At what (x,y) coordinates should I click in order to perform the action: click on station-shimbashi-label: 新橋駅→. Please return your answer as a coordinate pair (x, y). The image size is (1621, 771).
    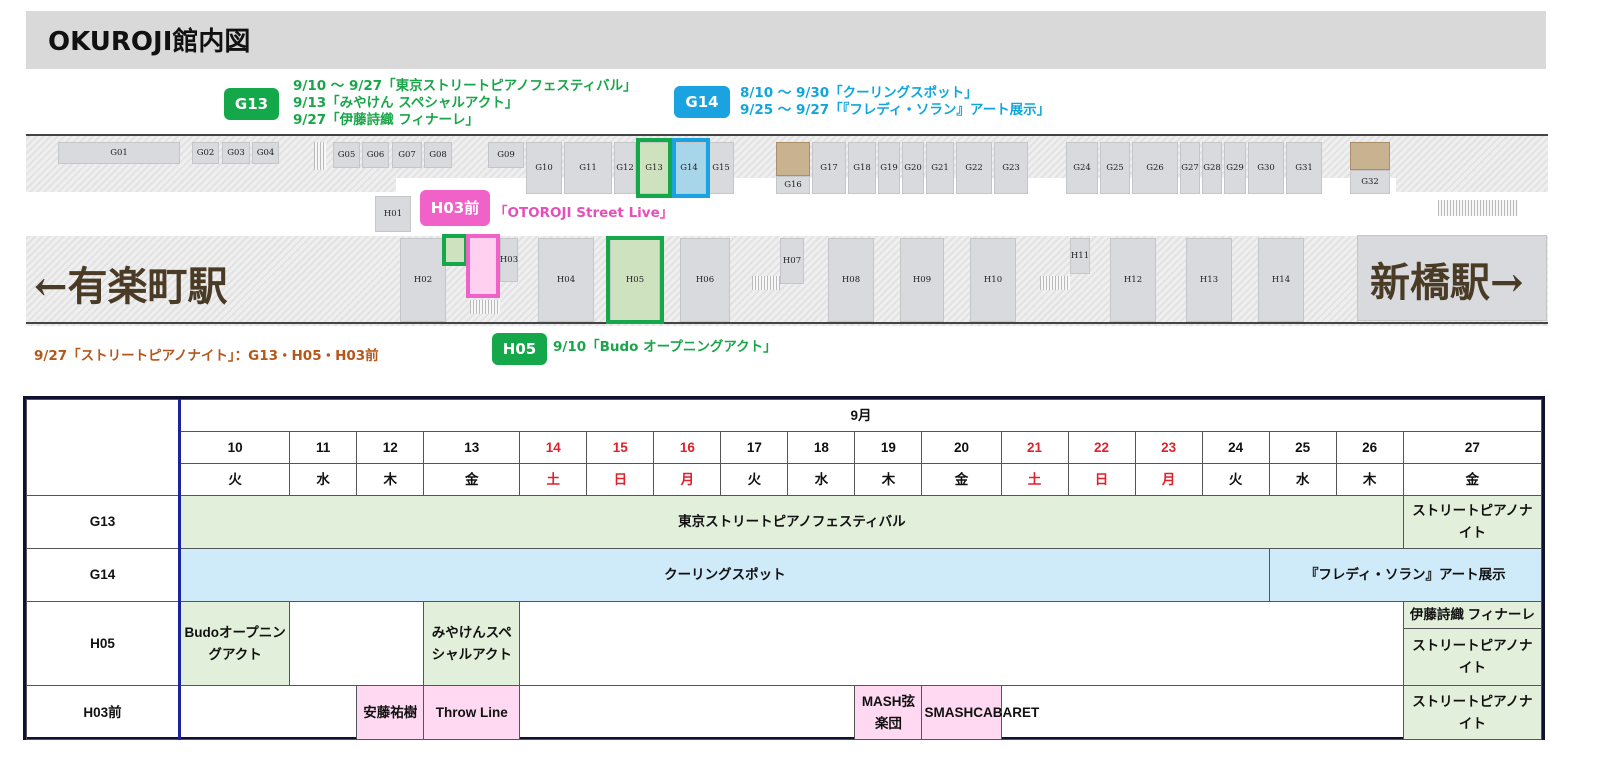
    Looking at the image, I should click on (1447, 282).